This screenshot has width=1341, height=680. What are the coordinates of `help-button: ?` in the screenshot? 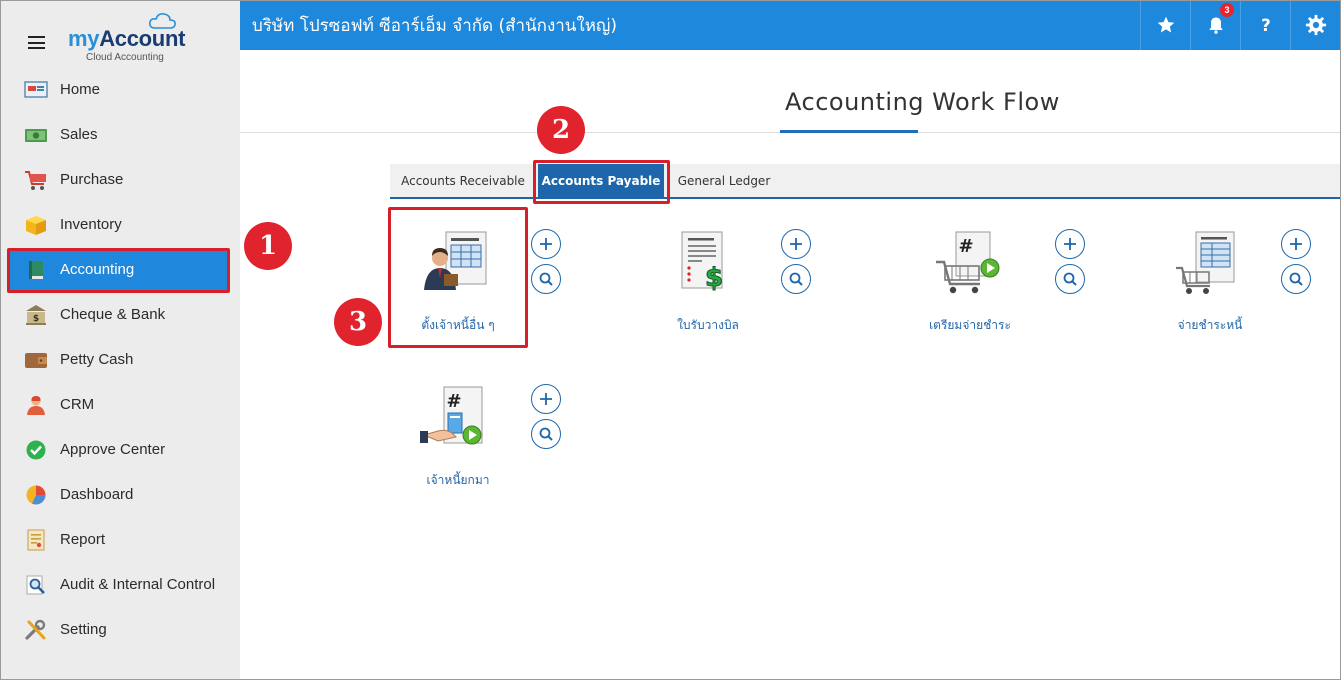 It's located at (1265, 25).